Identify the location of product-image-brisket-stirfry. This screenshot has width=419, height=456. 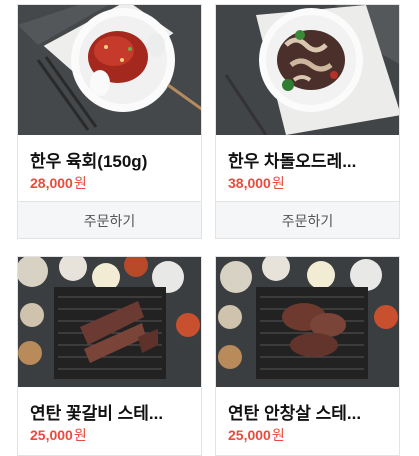
(307, 70).